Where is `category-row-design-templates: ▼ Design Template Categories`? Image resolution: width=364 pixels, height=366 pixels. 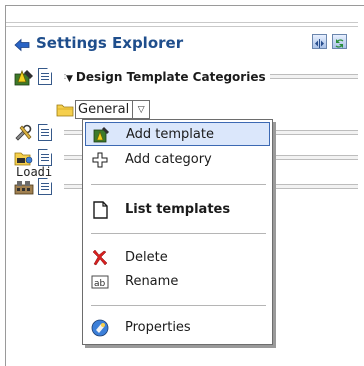
category-row-design-templates: ▼ Design Template Categories is located at coordinates (182, 77).